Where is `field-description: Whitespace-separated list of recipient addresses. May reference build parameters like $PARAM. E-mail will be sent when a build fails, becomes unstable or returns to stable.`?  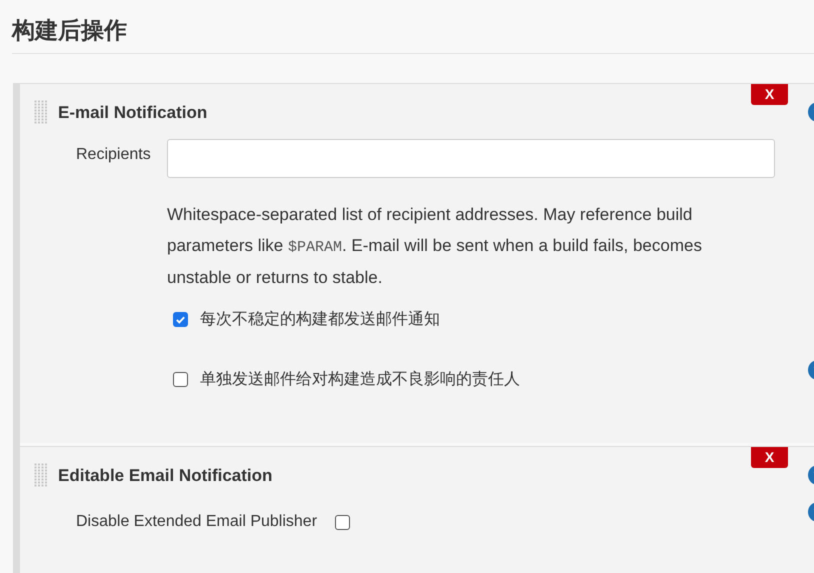
field-description: Whitespace-separated list of recipient addresses. May reference build parameters like $PARAM. E-mail will be sent when a build fails, becomes unstable or returns to stable. is located at coordinates (435, 246).